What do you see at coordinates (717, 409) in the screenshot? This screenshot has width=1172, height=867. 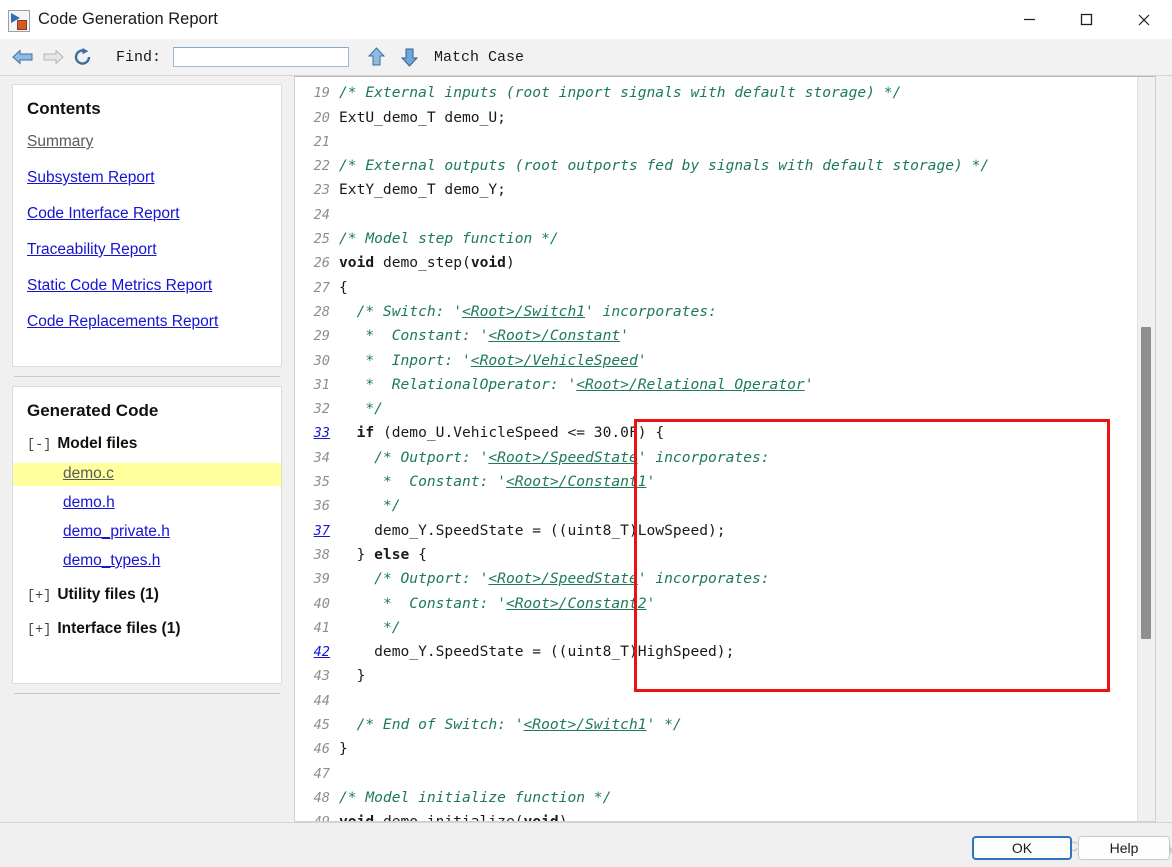 I see `code-line: 32 */` at bounding box center [717, 409].